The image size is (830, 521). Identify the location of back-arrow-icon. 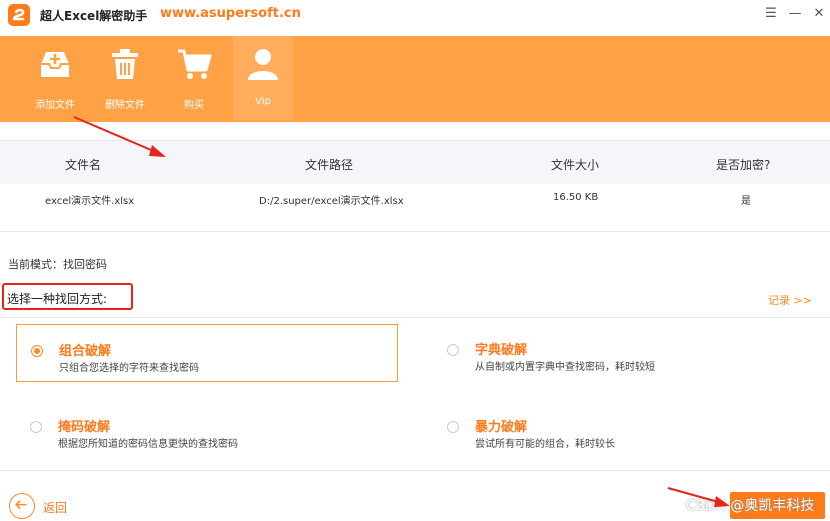
(22, 506).